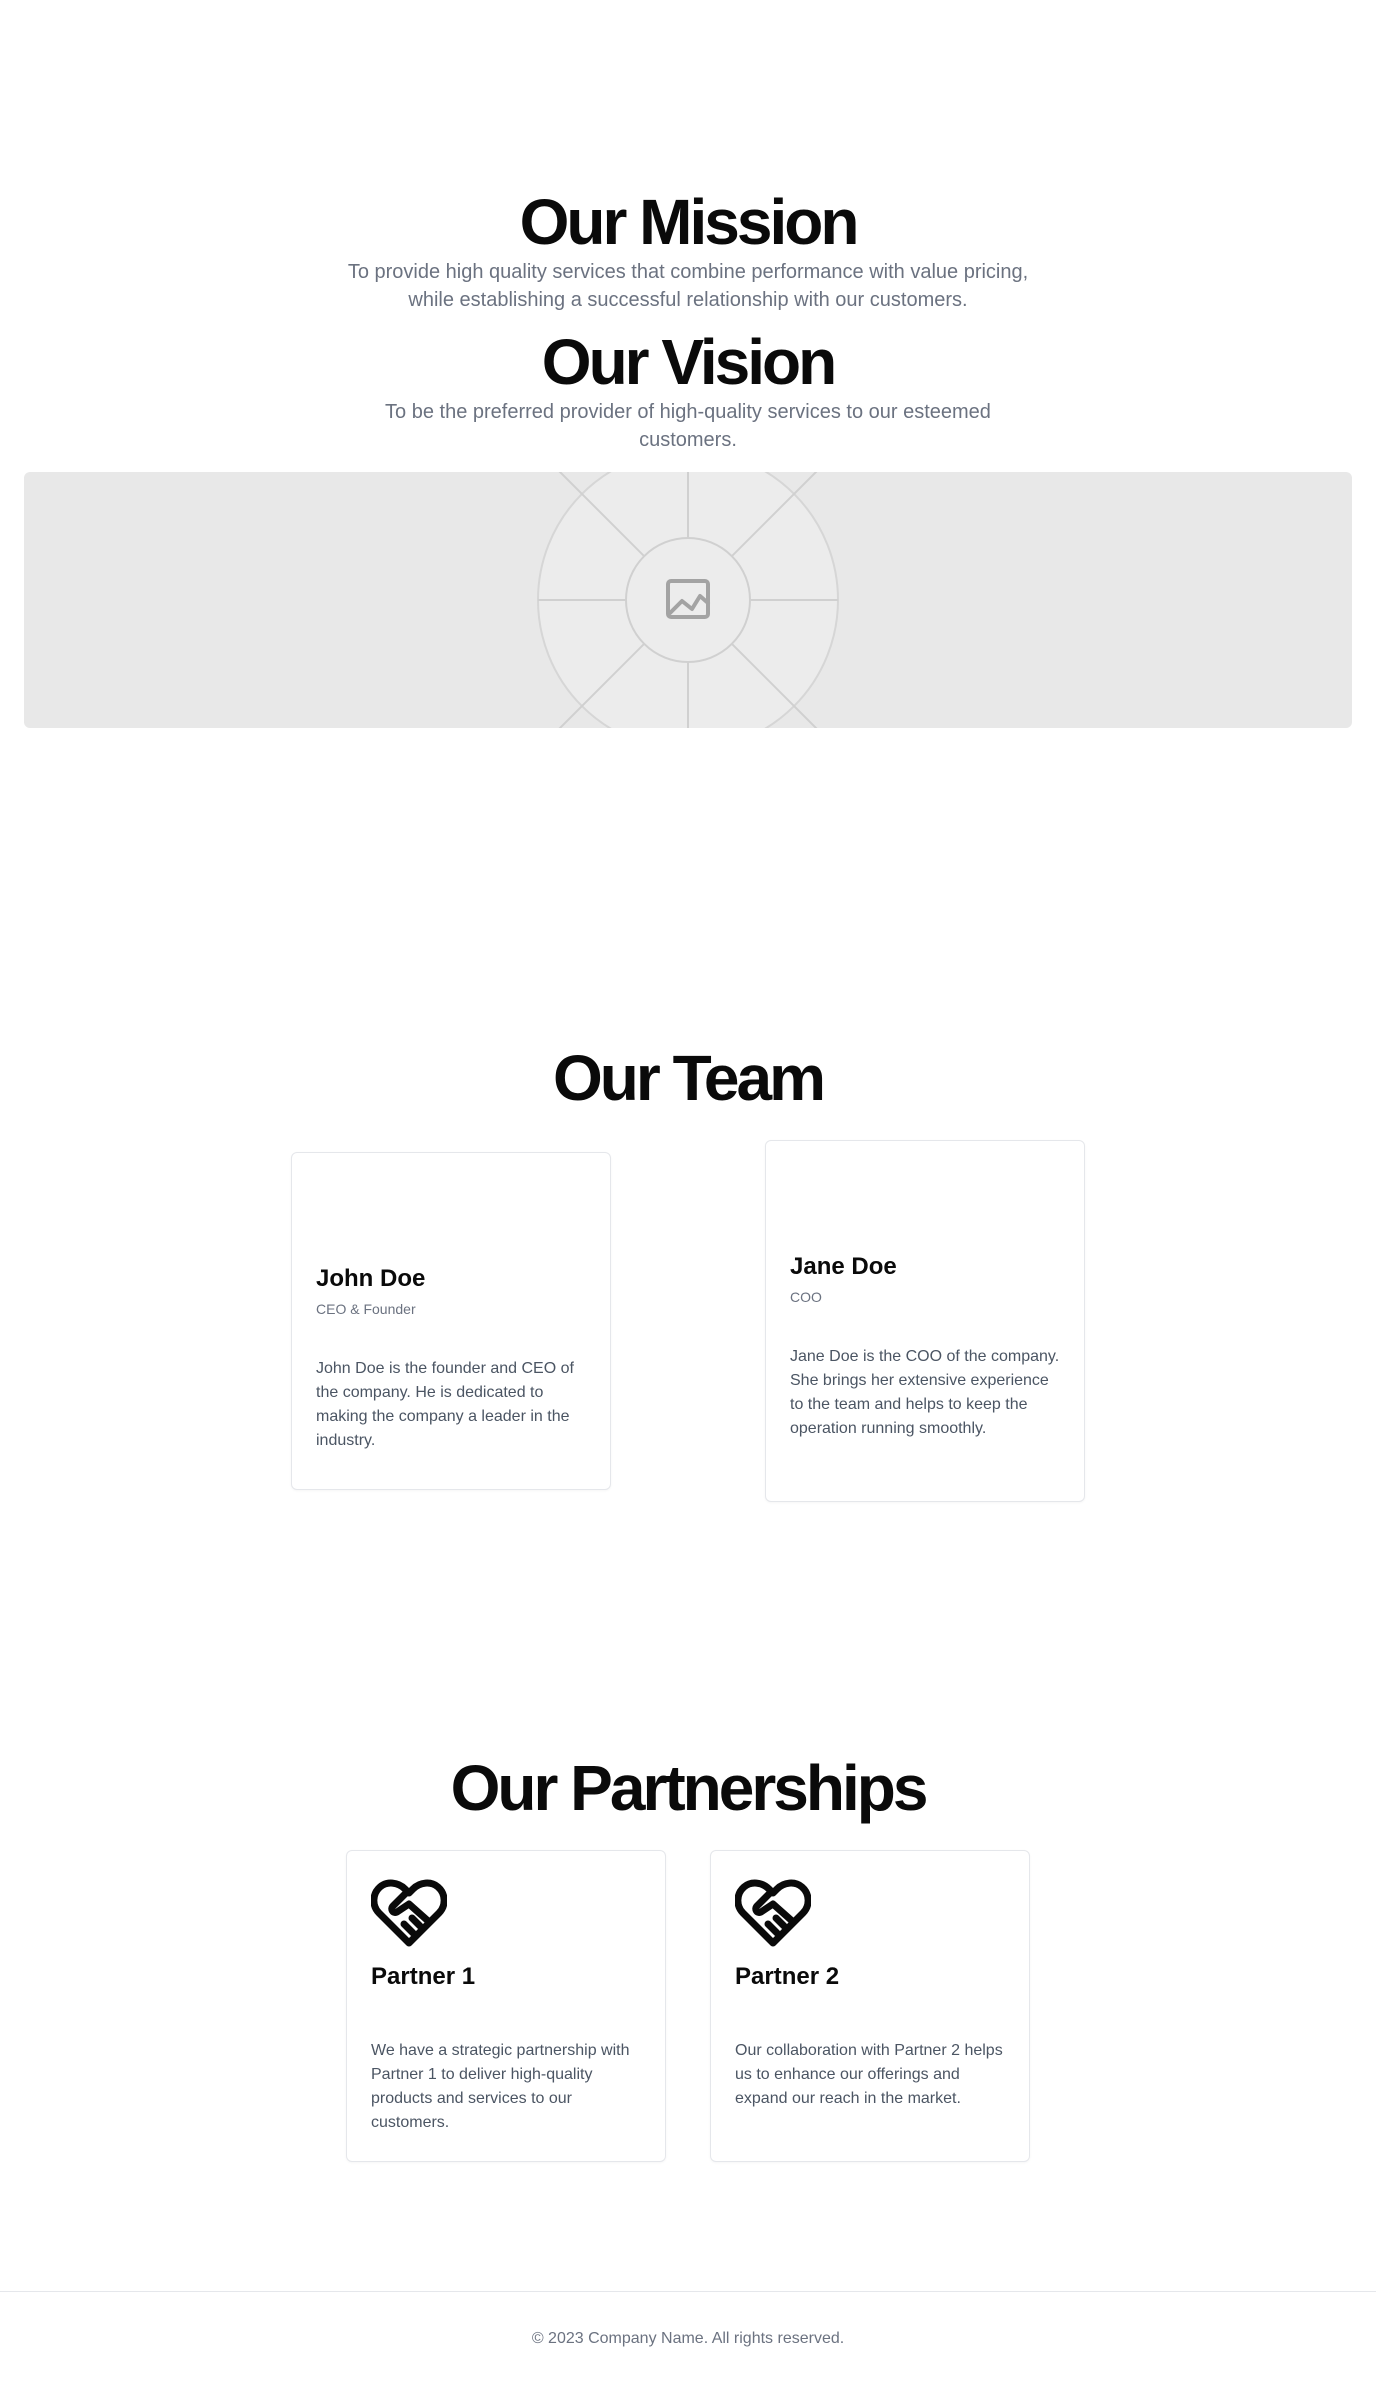  What do you see at coordinates (843, 1266) in the screenshot?
I see `member-name: Jane Doe` at bounding box center [843, 1266].